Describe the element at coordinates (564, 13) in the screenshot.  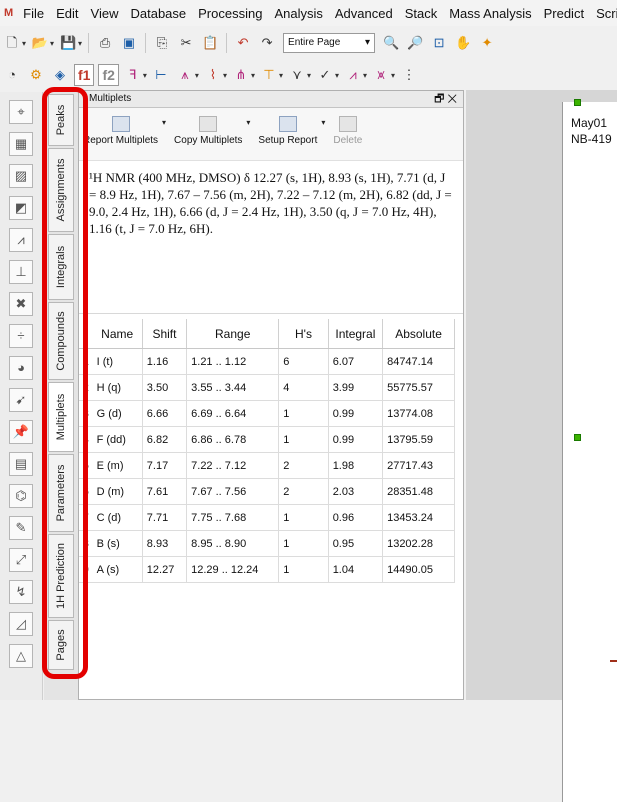
I see `menu-predict: Predict` at that location.